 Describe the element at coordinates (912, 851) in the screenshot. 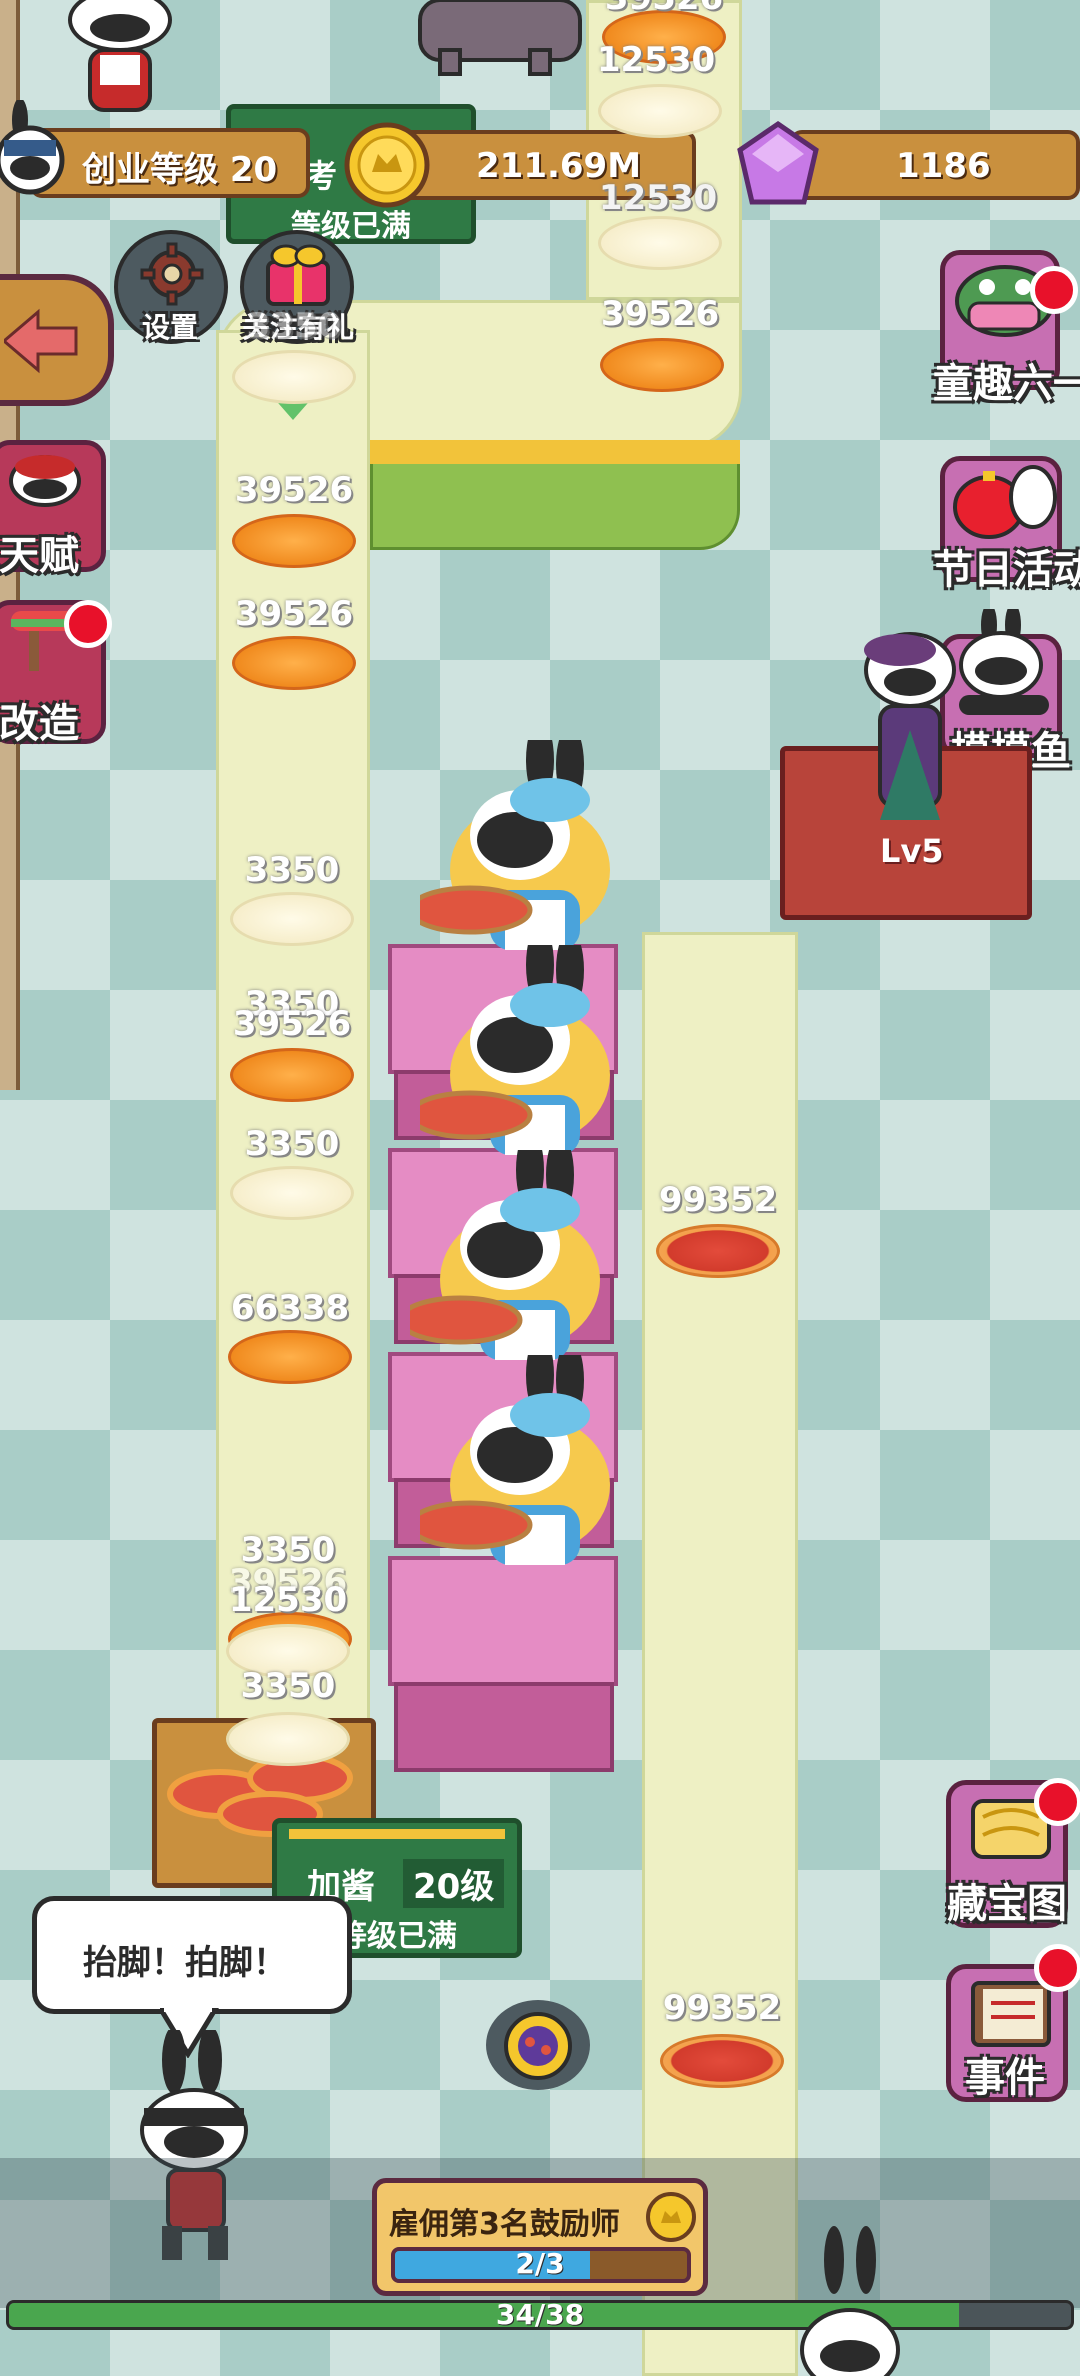

I see `manager-level: Lv5` at that location.